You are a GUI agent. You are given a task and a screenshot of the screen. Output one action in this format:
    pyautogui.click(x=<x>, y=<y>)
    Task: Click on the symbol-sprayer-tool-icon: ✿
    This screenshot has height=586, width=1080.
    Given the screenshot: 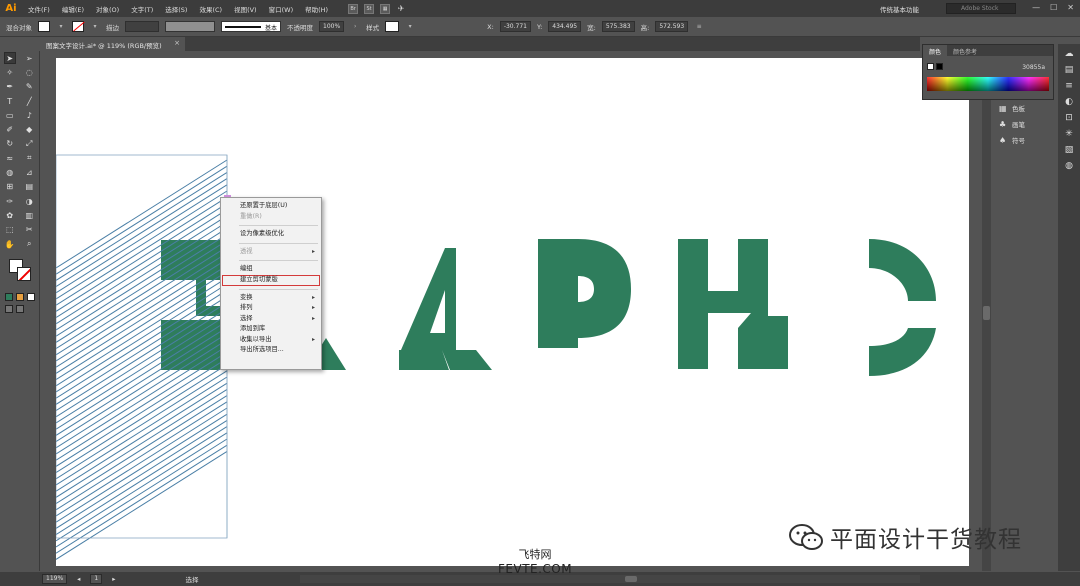 What is the action you would take?
    pyautogui.click(x=10, y=215)
    